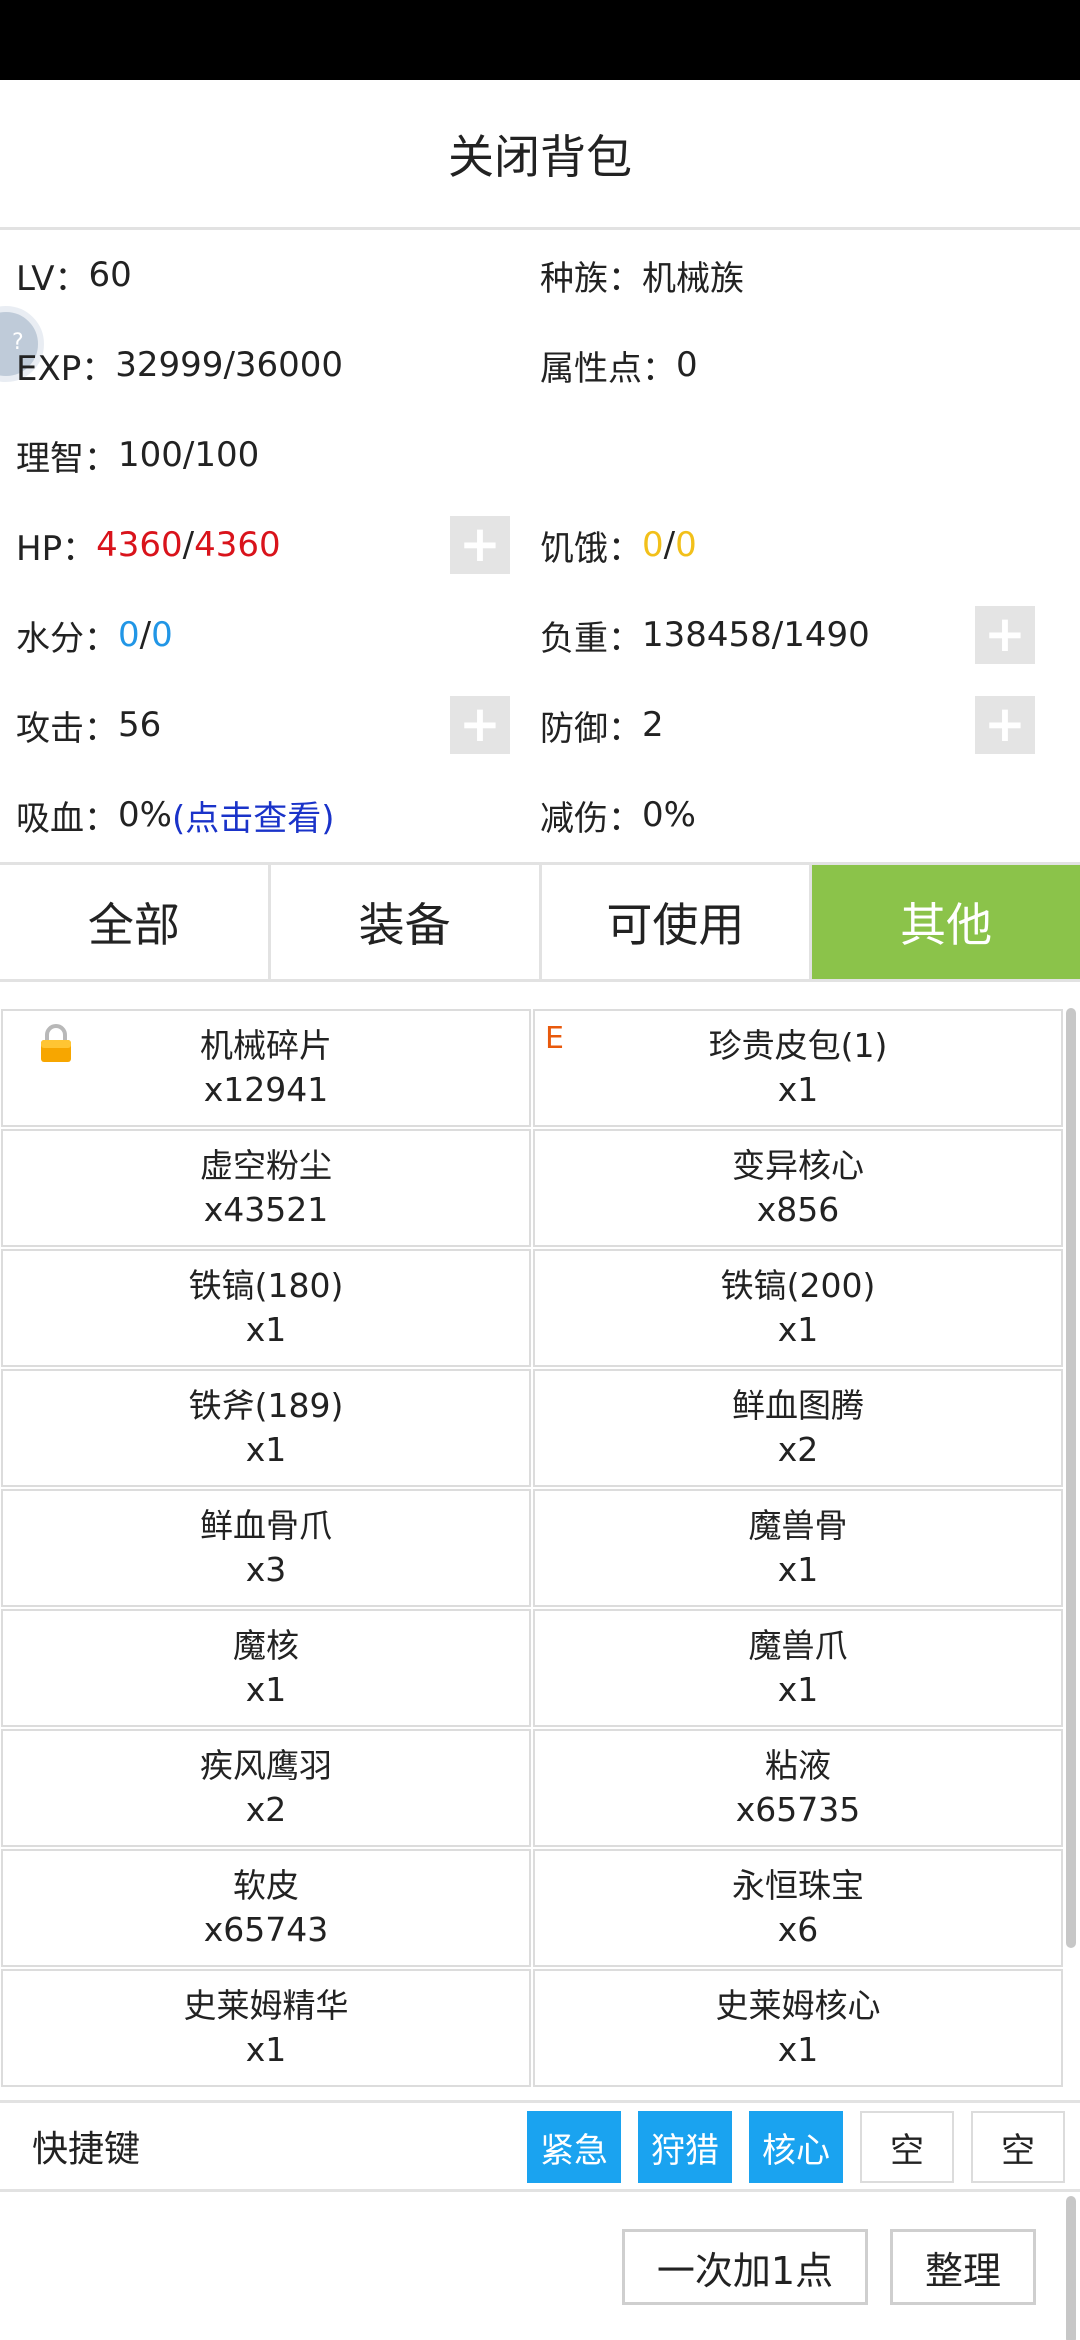 The height and width of the screenshot is (2340, 1080). Describe the element at coordinates (266, 1908) in the screenshot. I see `inventory-item: 软皮 x65743` at that location.